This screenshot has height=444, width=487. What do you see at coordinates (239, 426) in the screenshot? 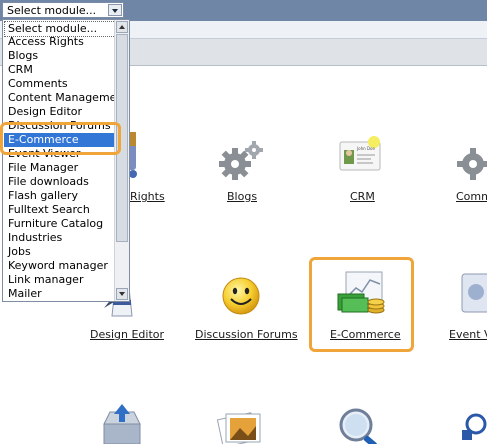
I see `photo-icon` at bounding box center [239, 426].